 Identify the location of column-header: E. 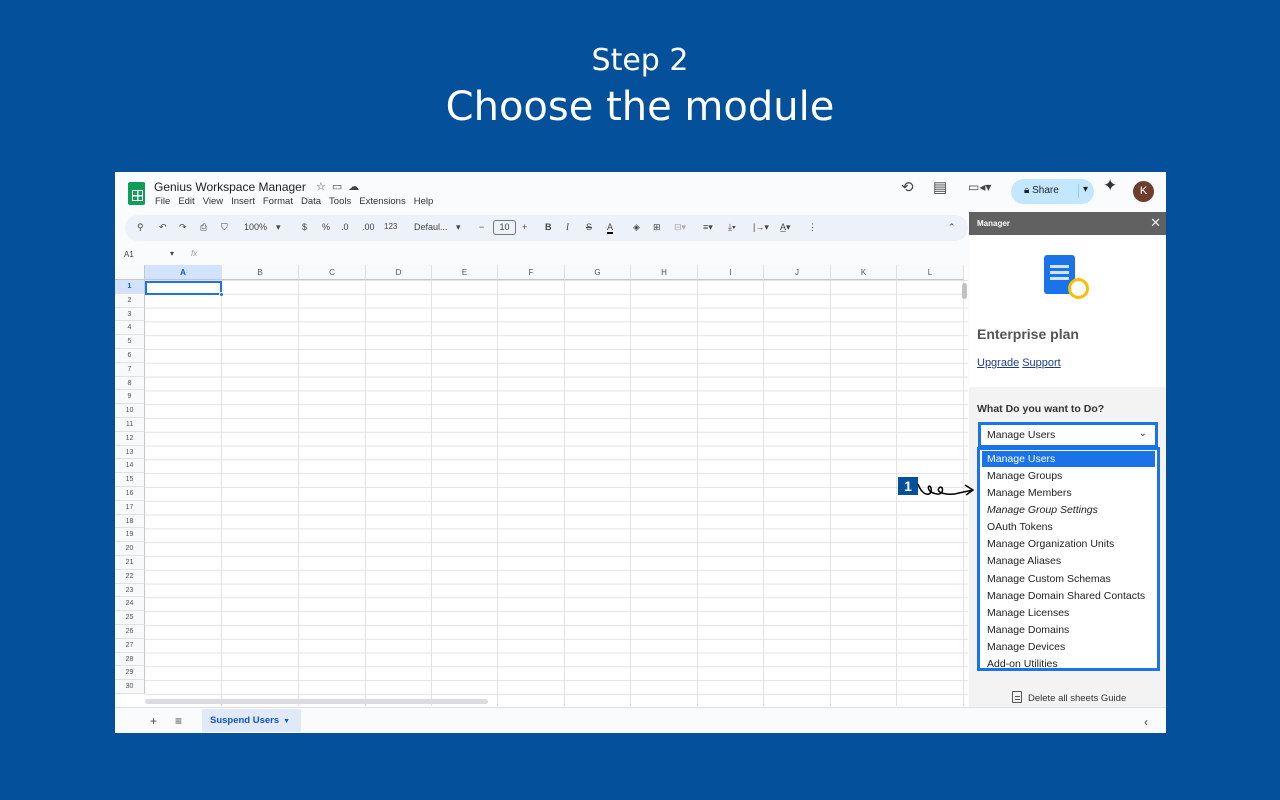
(465, 272).